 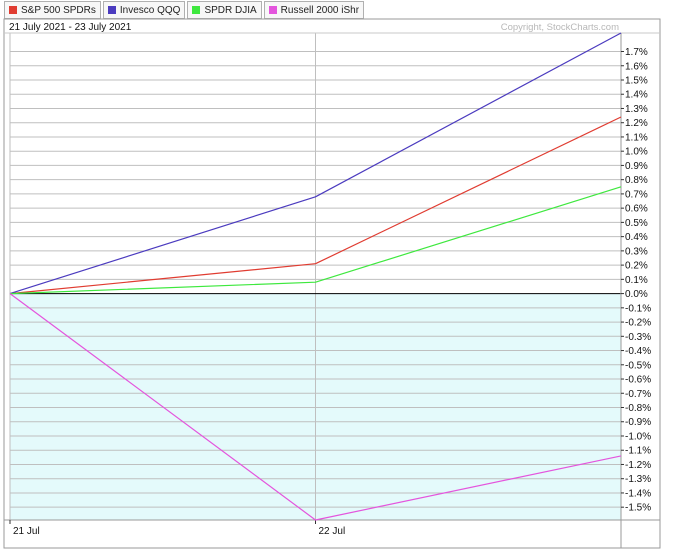 What do you see at coordinates (638, 479) in the screenshot?
I see `y-tick-label: -1.3%` at bounding box center [638, 479].